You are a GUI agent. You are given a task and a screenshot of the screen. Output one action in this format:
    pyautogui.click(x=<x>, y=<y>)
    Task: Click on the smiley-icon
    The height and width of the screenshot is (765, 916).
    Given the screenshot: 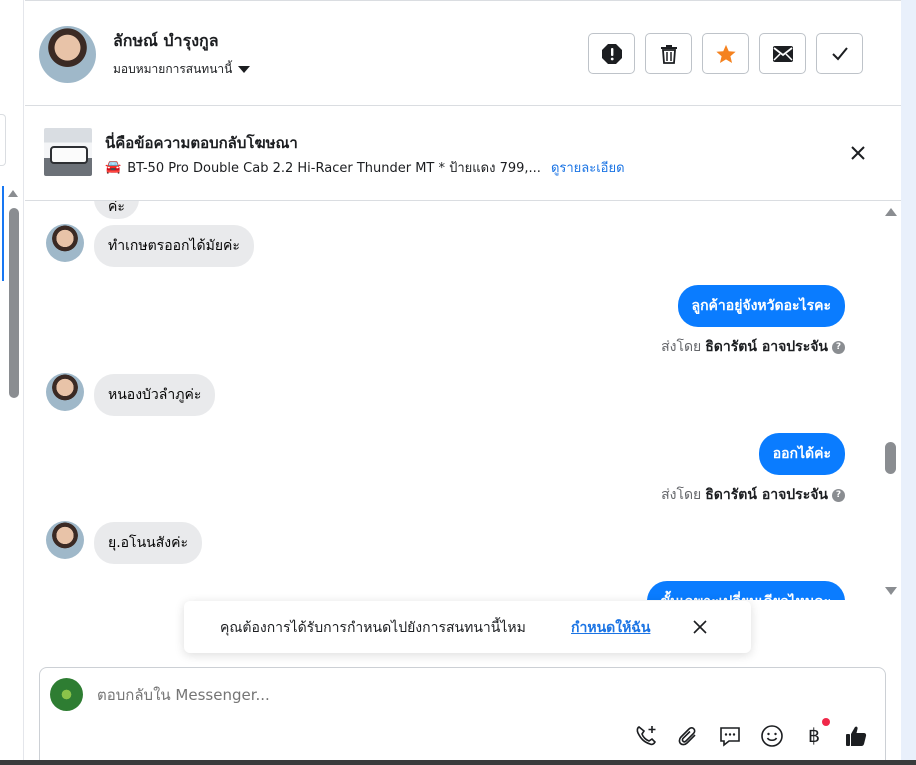 What is the action you would take?
    pyautogui.click(x=772, y=736)
    